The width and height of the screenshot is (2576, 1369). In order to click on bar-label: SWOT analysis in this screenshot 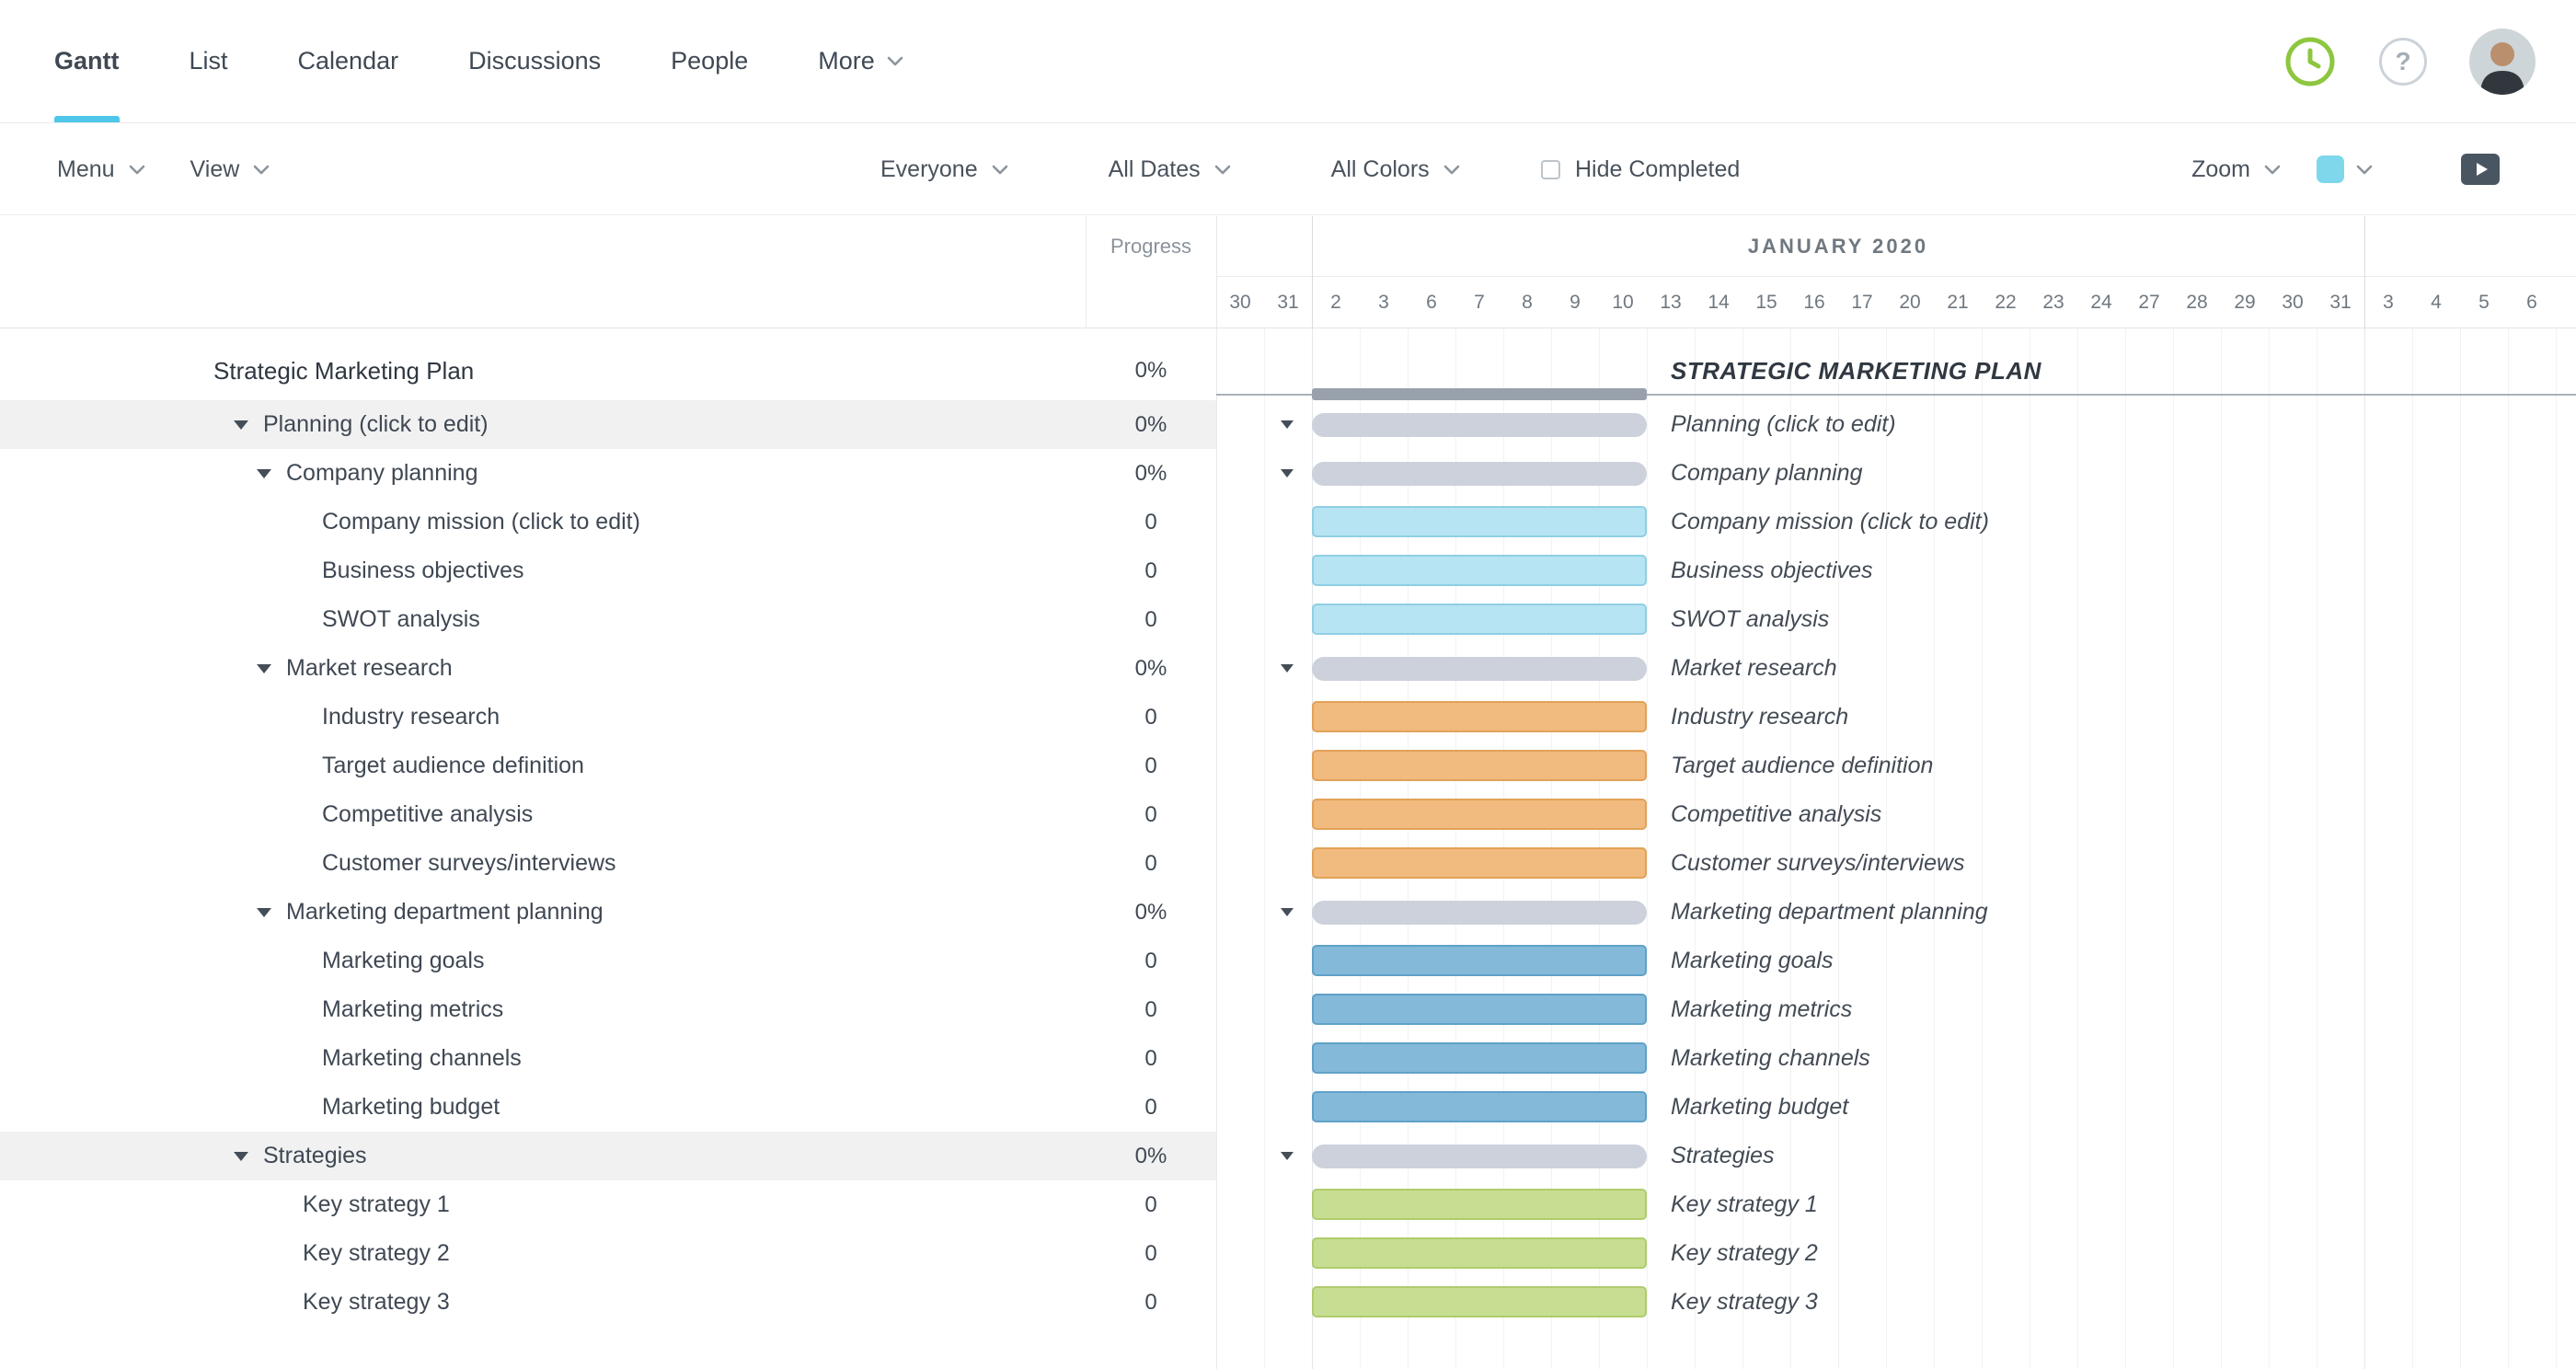, I will do `click(1750, 619)`.